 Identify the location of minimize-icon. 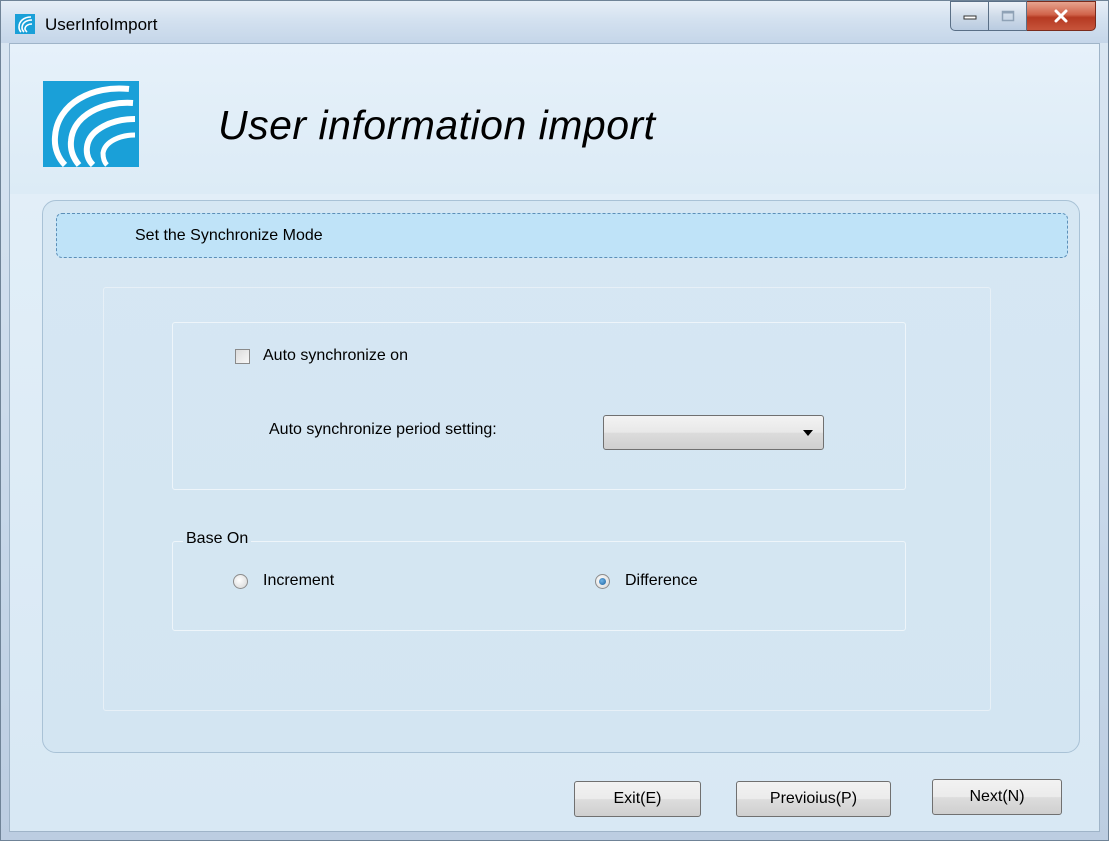
(969, 17).